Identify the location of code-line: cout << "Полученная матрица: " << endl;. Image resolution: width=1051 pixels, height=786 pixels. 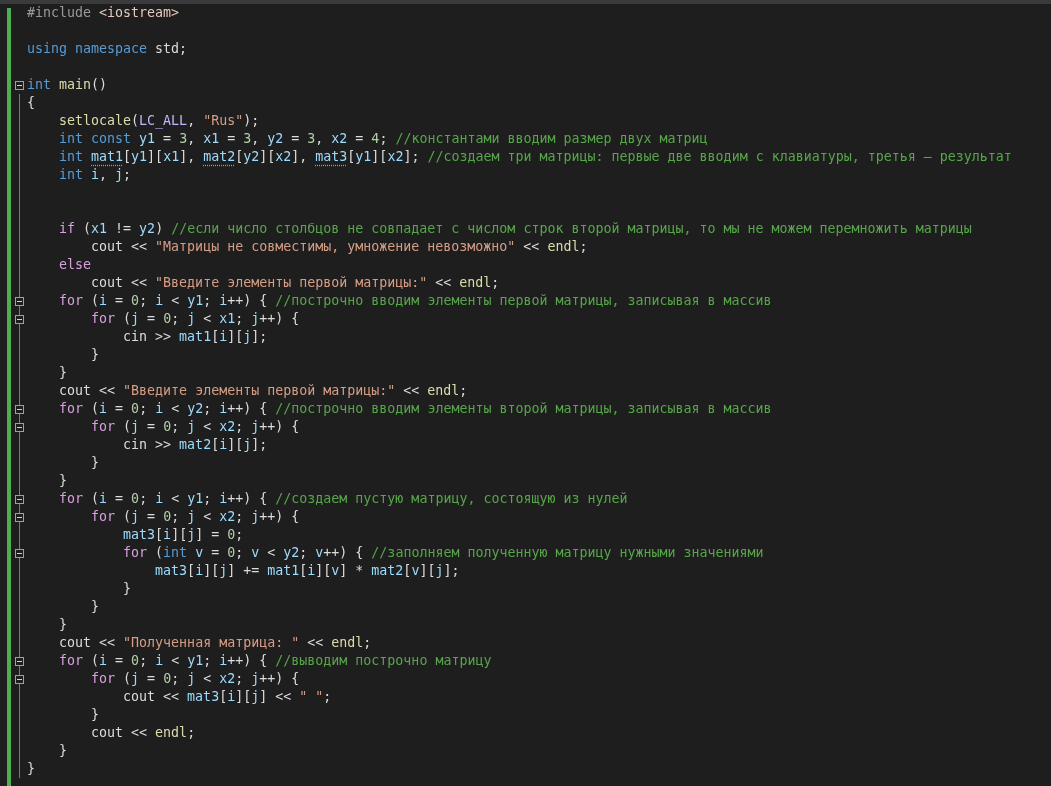
(215, 643).